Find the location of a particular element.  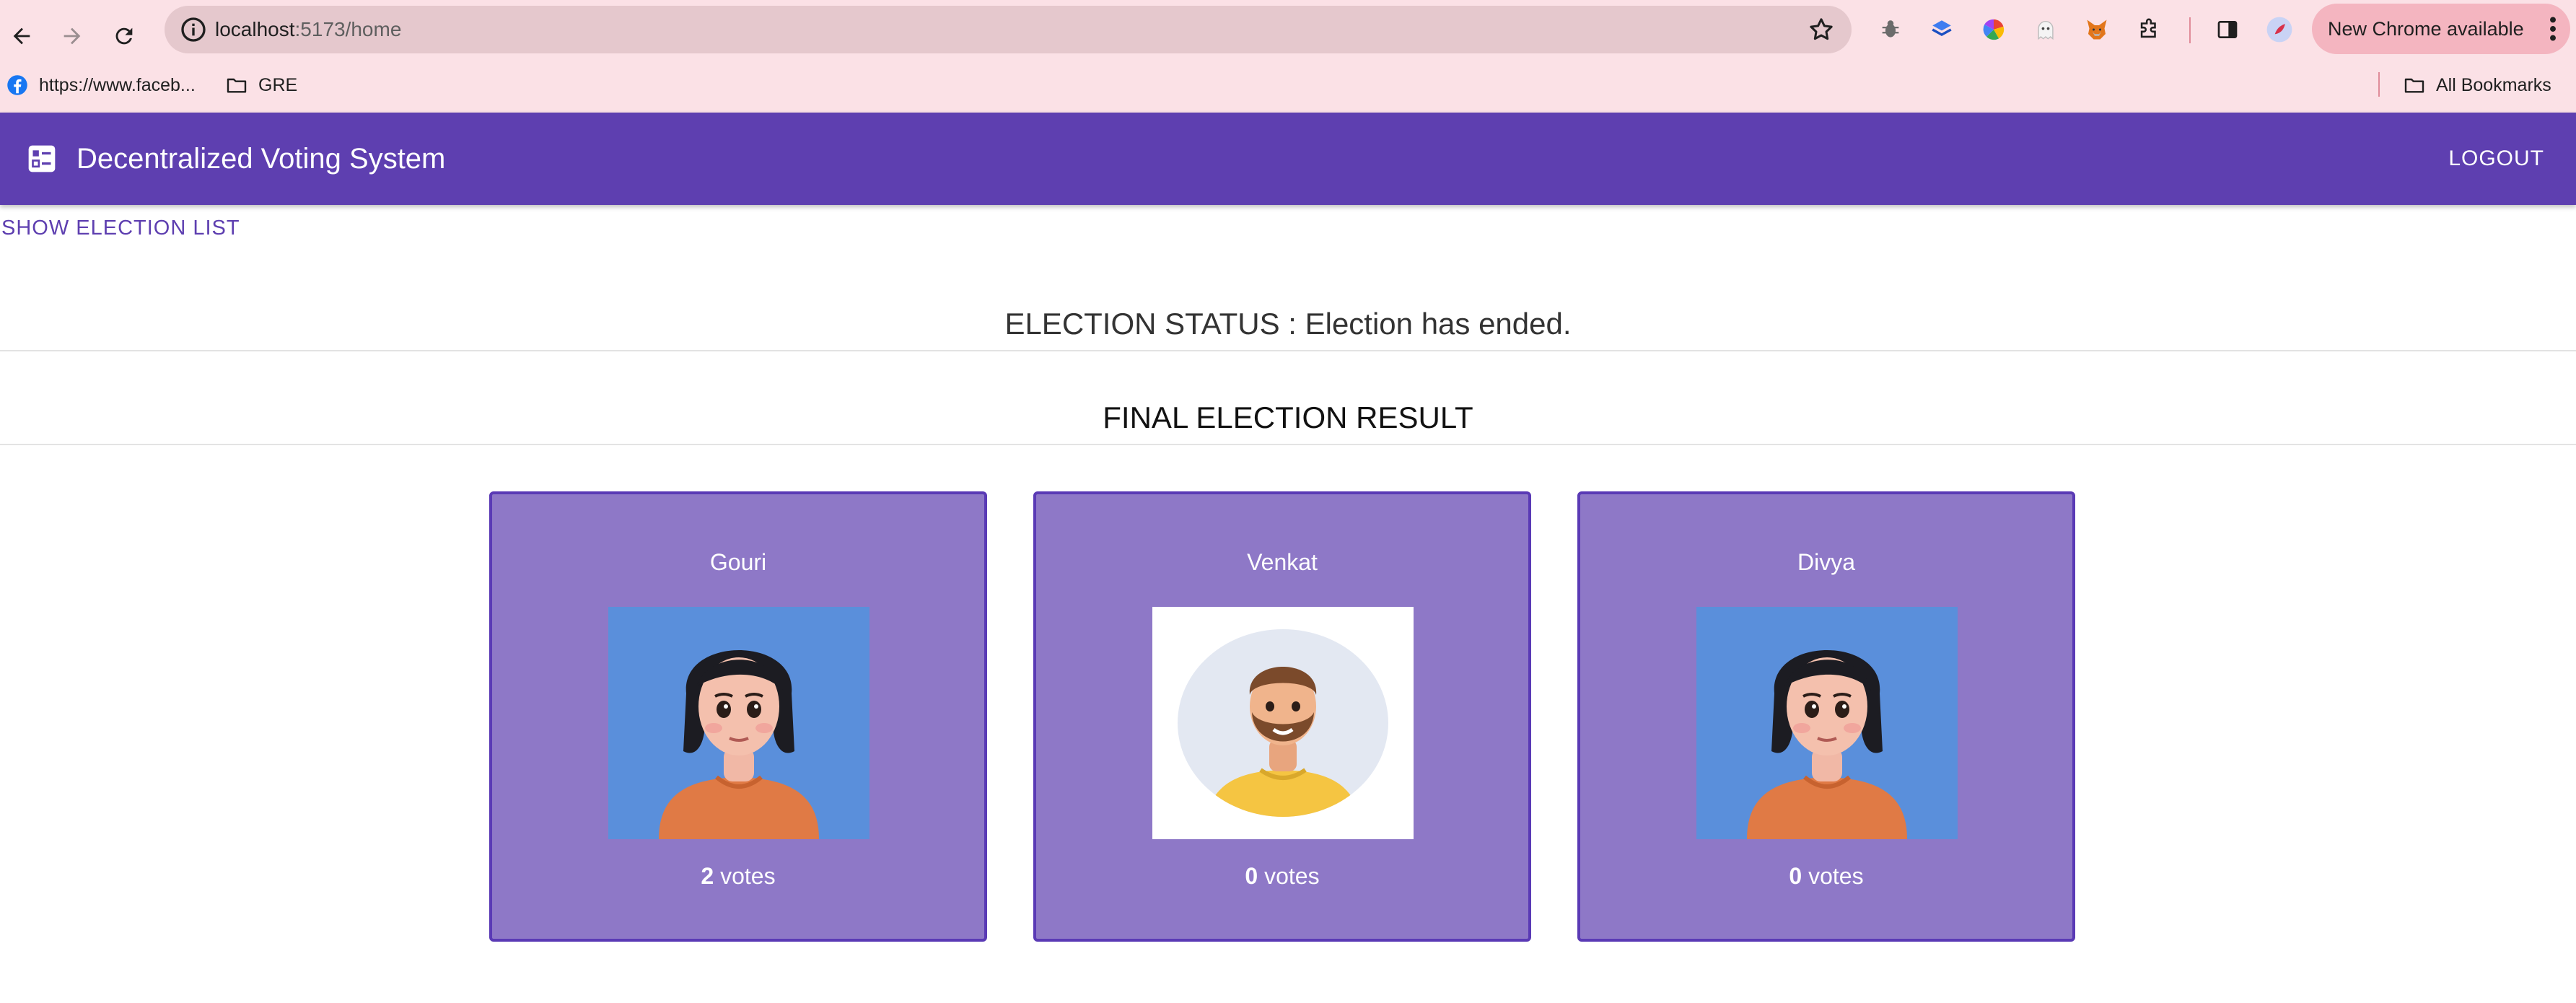

all-bookmarks-label: All Bookmarks is located at coordinates (2493, 85).